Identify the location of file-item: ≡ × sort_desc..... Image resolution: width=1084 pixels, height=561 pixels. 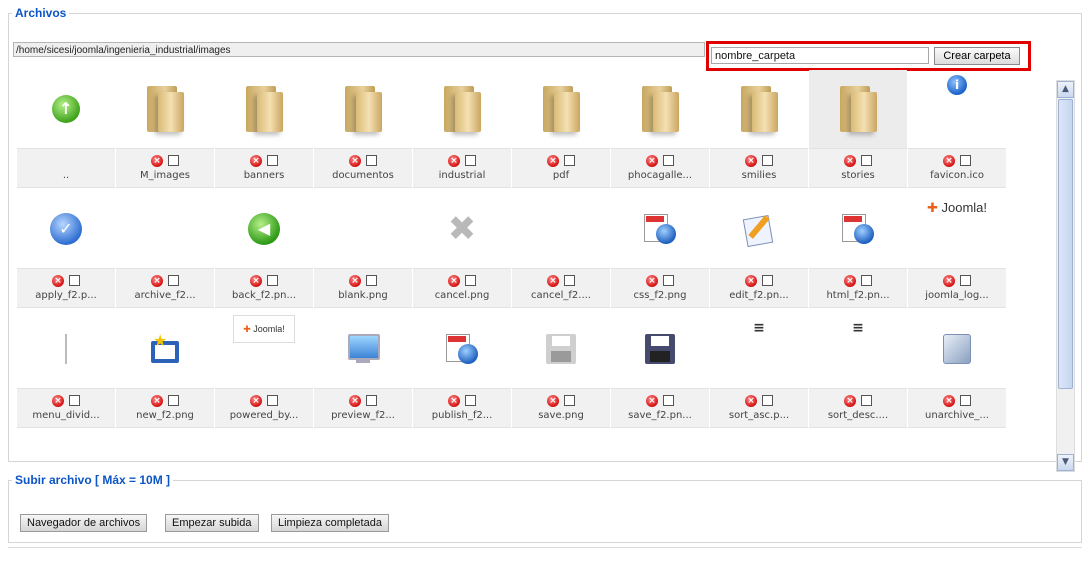
(858, 369).